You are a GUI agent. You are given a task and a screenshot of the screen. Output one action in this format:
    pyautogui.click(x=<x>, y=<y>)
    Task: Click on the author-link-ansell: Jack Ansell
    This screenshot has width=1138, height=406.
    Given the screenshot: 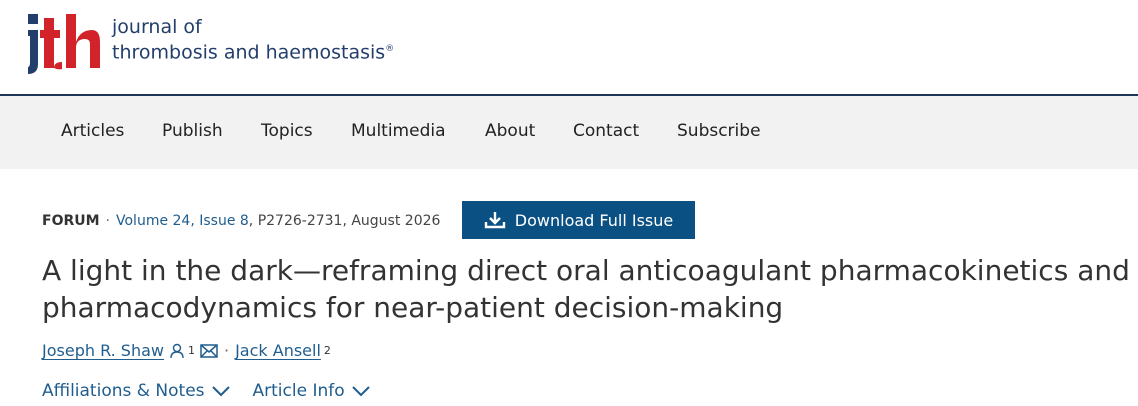 What is the action you would take?
    pyautogui.click(x=278, y=350)
    